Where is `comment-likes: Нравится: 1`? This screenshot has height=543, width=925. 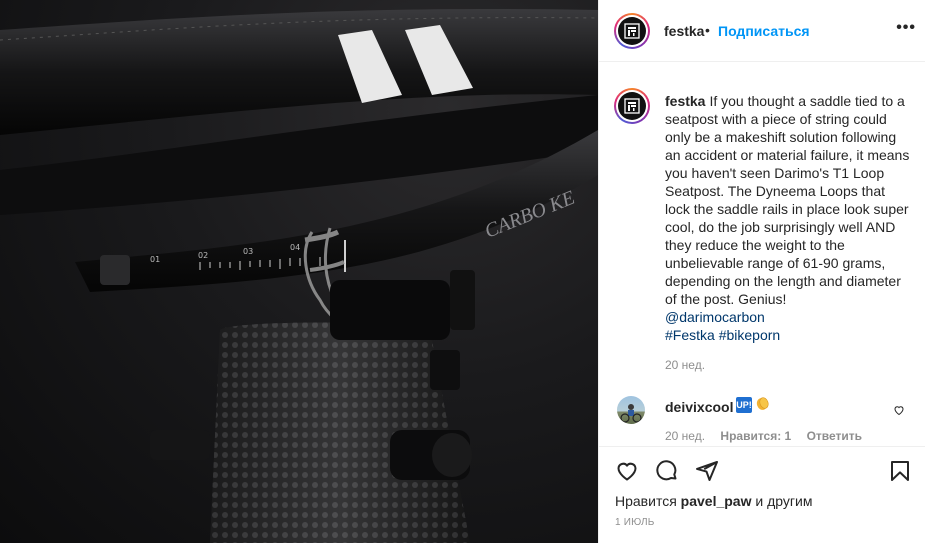 comment-likes: Нравится: 1 is located at coordinates (755, 436).